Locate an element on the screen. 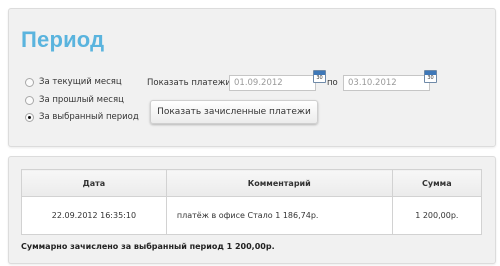  radio-label: За выбранный период is located at coordinates (89, 117).